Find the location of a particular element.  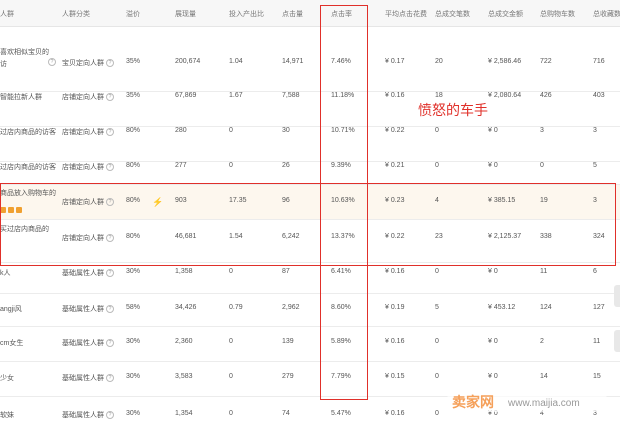

fav-value: 3 is located at coordinates (595, 130).